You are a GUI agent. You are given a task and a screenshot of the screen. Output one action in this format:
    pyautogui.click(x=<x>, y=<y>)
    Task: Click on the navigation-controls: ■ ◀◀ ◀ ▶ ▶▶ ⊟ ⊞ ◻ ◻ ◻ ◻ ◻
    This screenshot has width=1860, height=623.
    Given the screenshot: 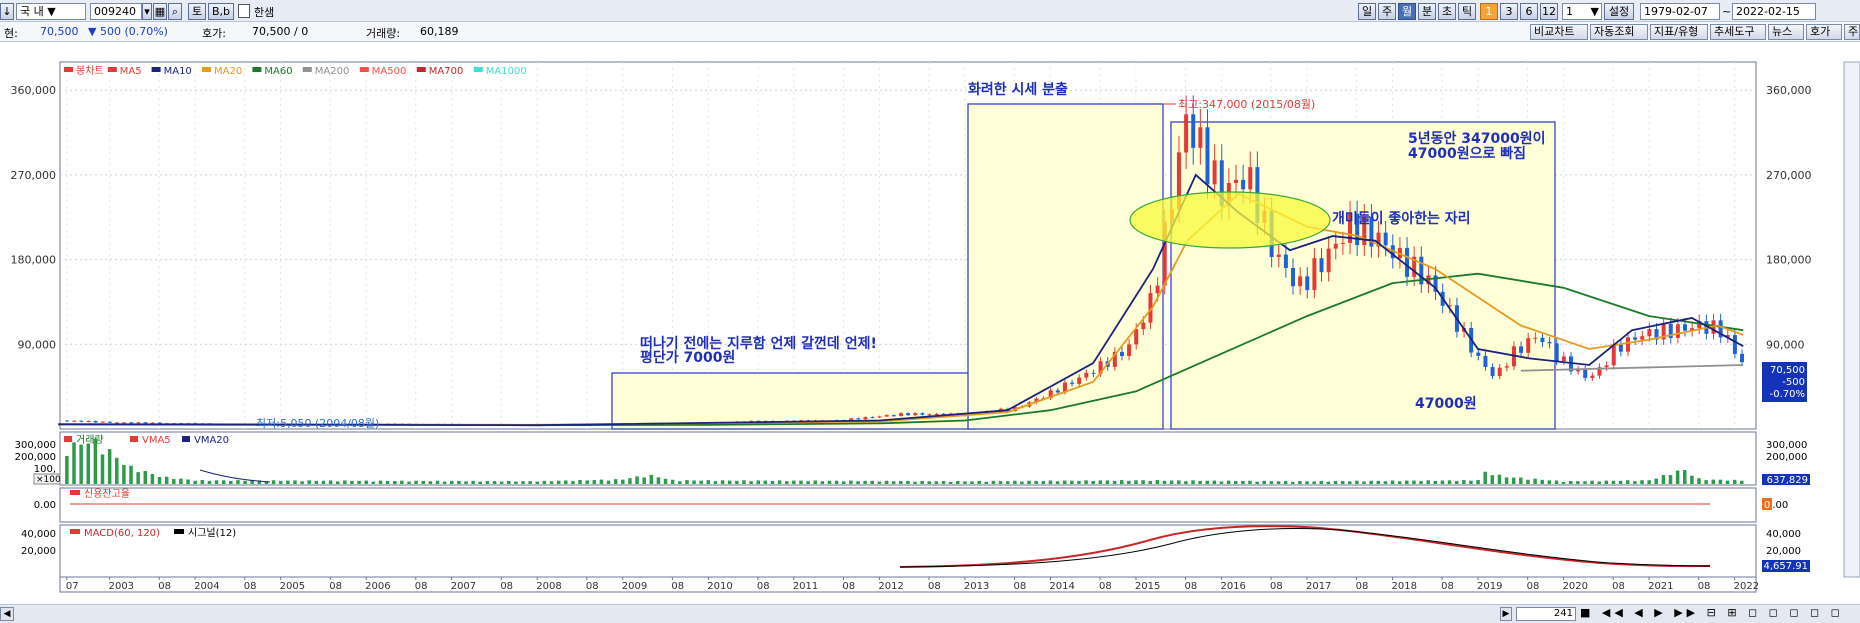 What is the action you would take?
    pyautogui.click(x=1718, y=614)
    